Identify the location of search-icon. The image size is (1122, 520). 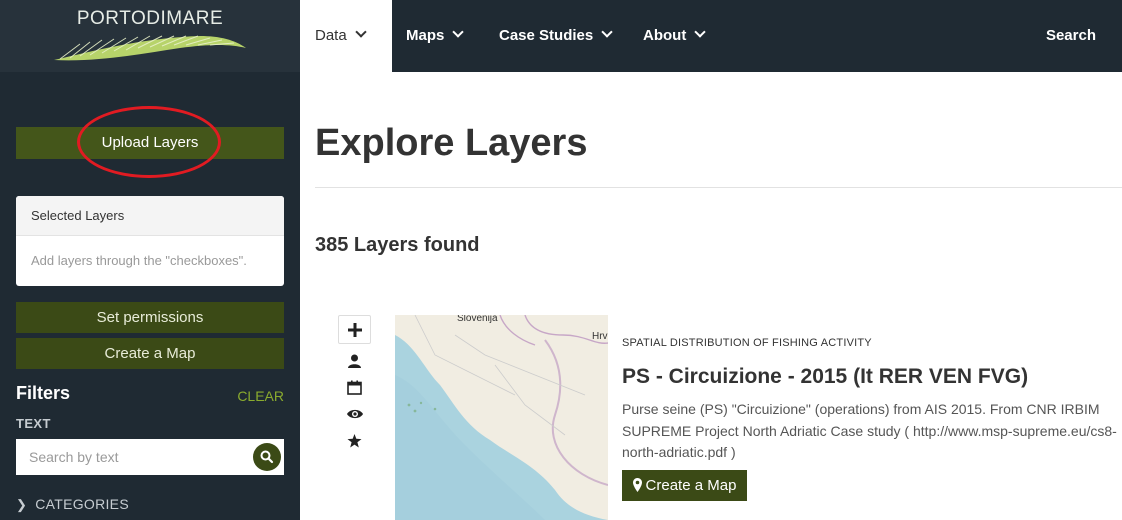
(267, 457).